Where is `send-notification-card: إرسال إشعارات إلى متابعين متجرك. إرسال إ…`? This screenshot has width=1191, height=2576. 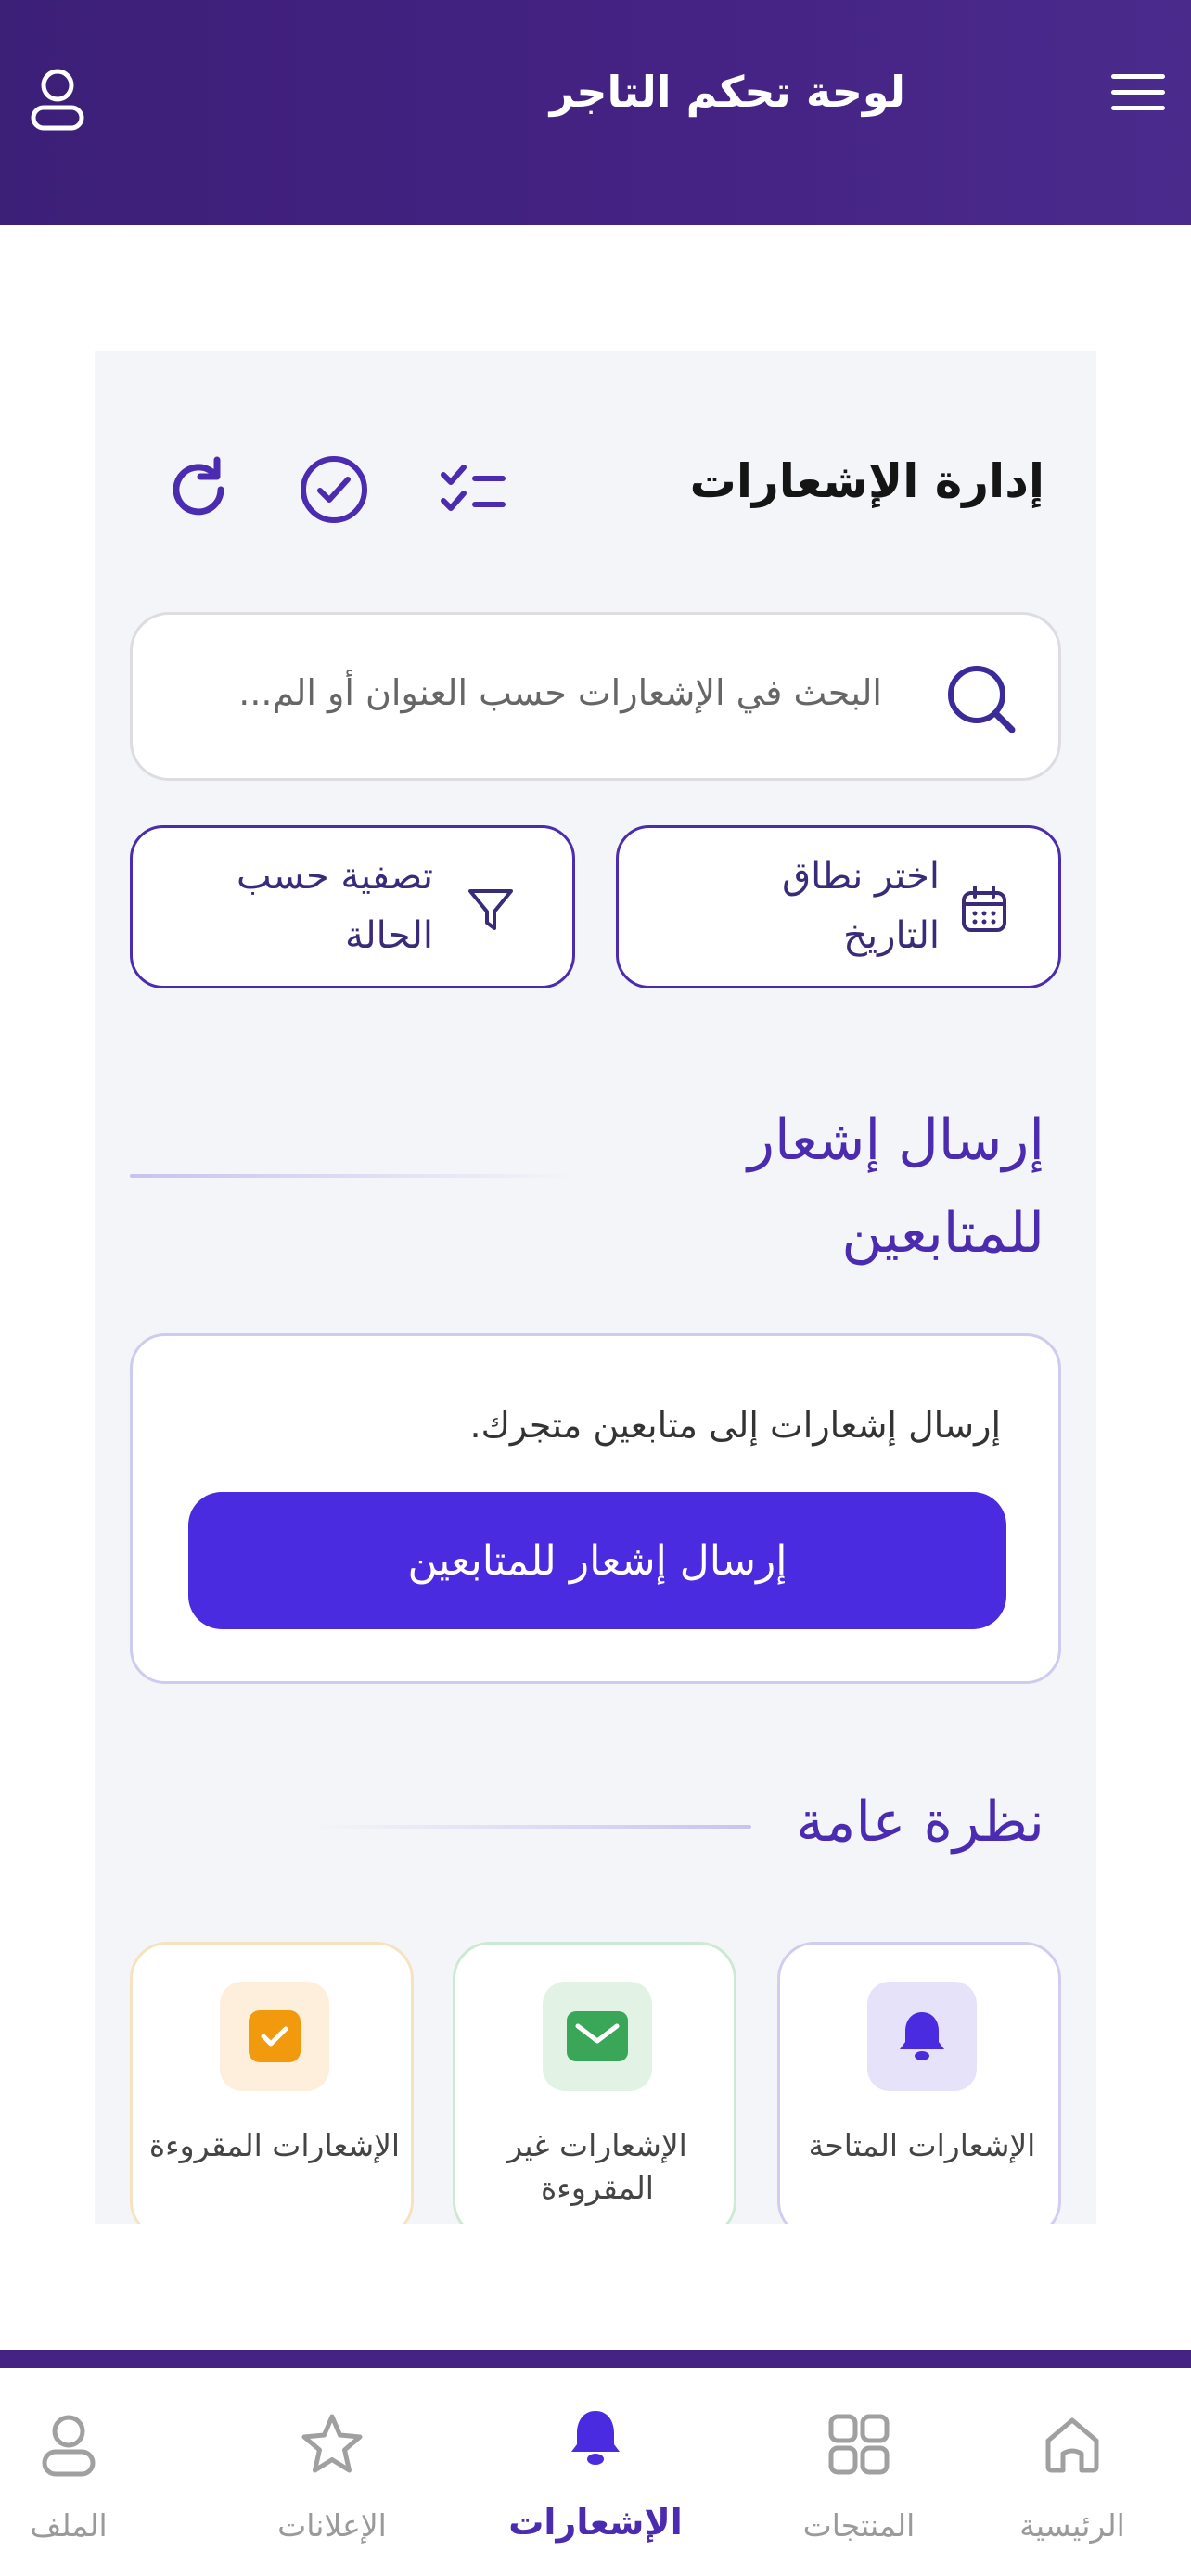
send-notification-card: إرسال إشعارات إلى متابعين متجرك. إرسال إ… is located at coordinates (595, 1508).